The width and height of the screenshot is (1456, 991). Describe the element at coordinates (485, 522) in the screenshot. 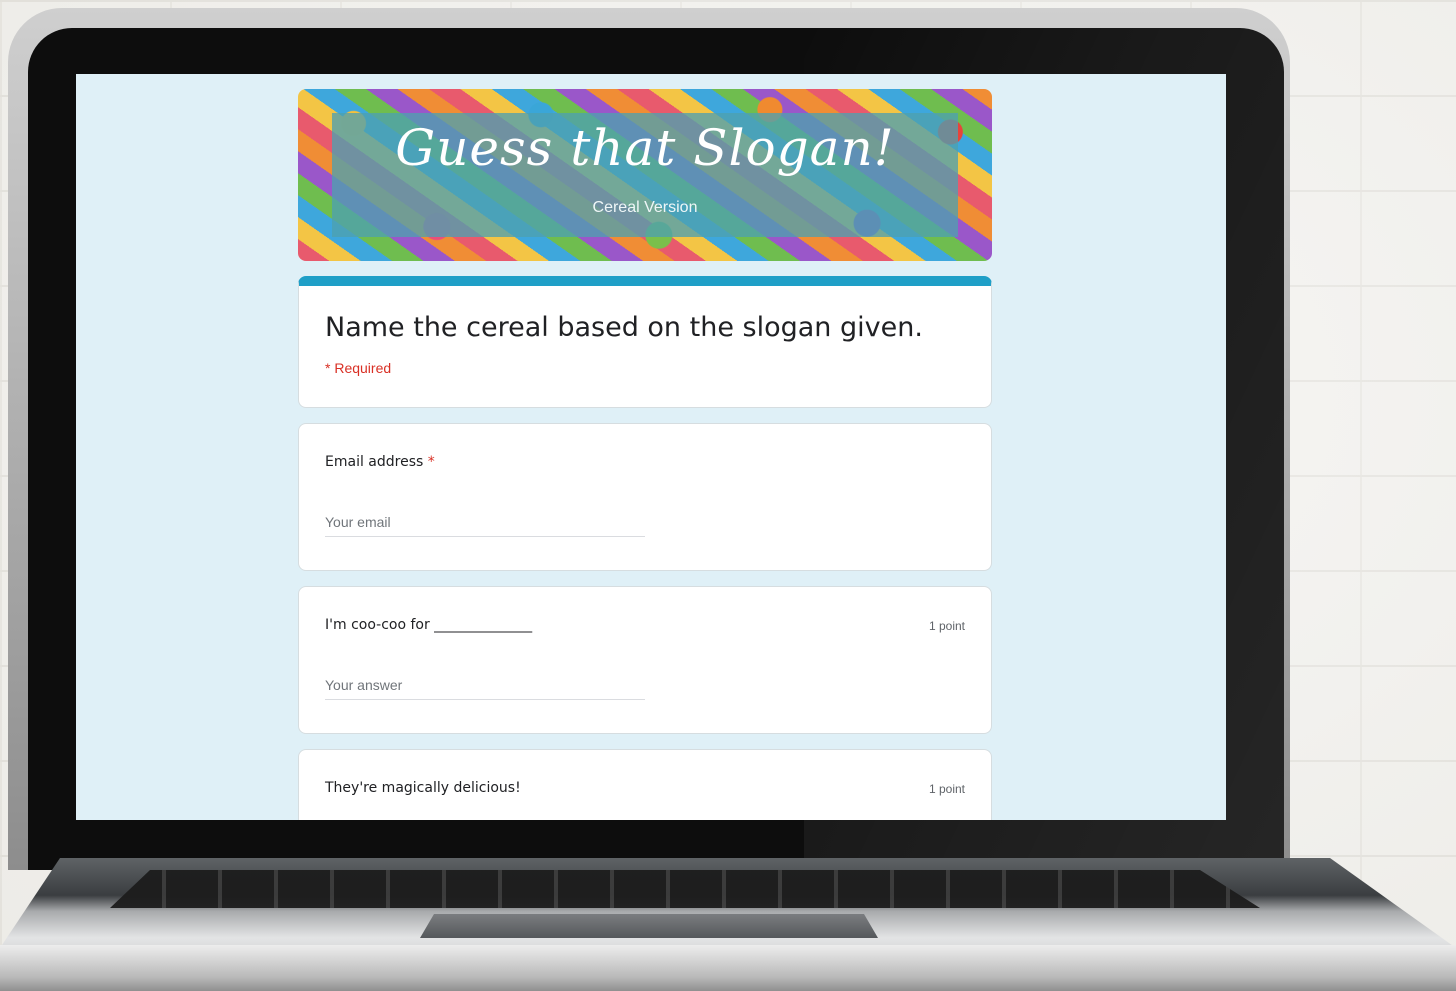

I see `email-input` at that location.